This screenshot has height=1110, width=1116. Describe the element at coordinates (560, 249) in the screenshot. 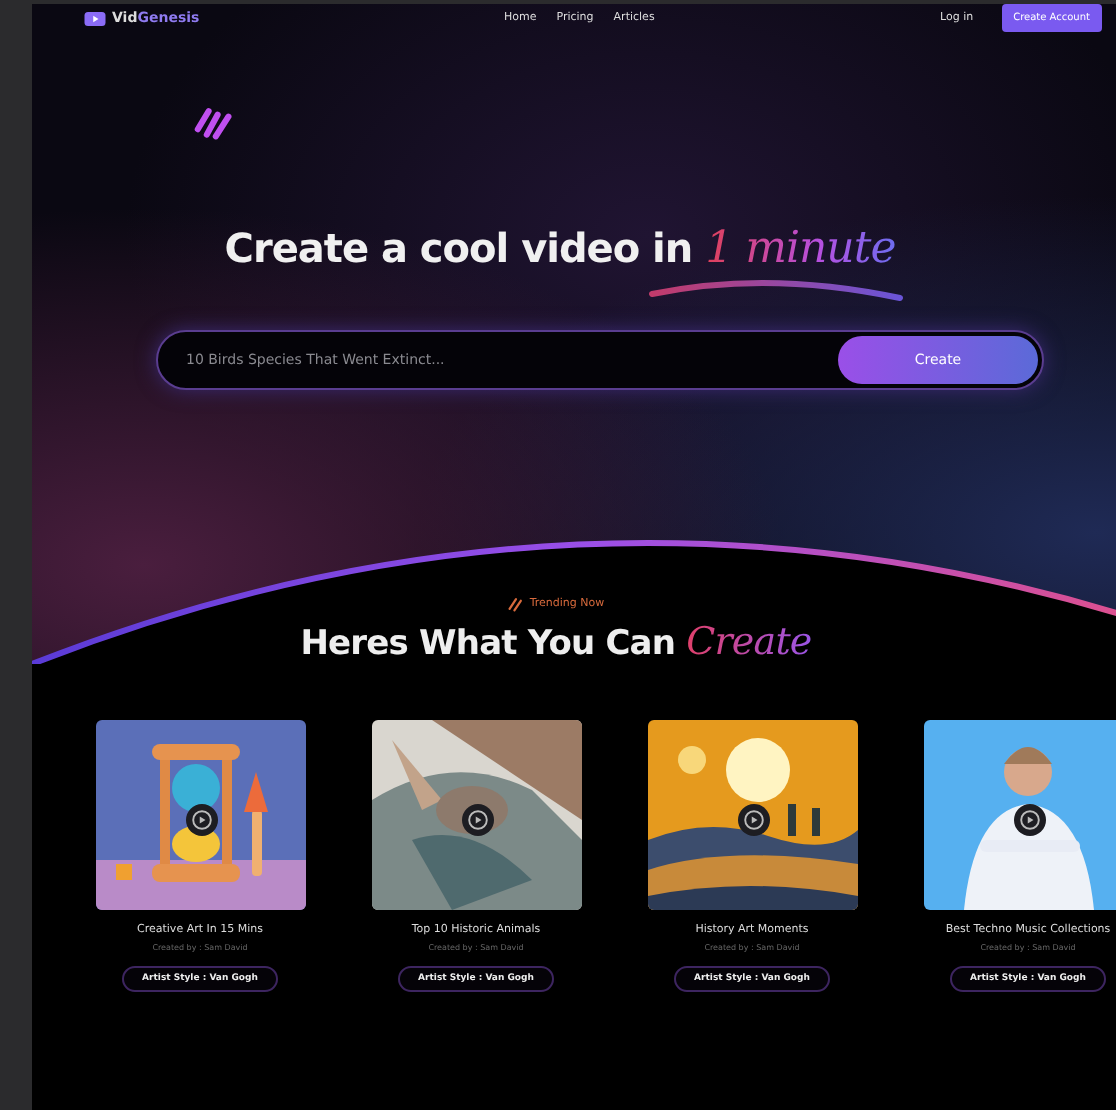

I see `hero-title: Create a cool video in 1 minute` at that location.